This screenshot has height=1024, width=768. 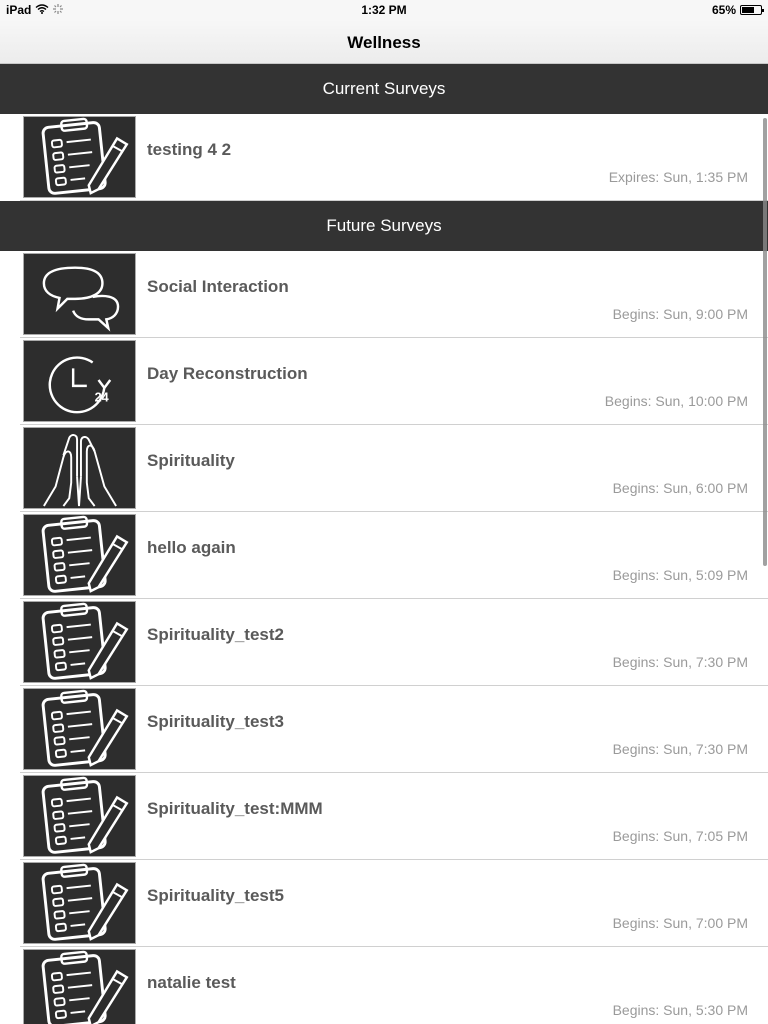 I want to click on survey-name: testing 4 2, so click(x=189, y=149).